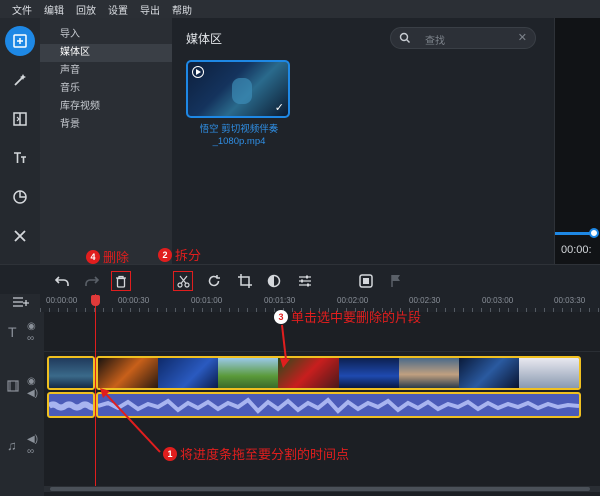 The height and width of the screenshot is (496, 600). Describe the element at coordinates (195, 388) in the screenshot. I see `annotation-arrows` at that location.